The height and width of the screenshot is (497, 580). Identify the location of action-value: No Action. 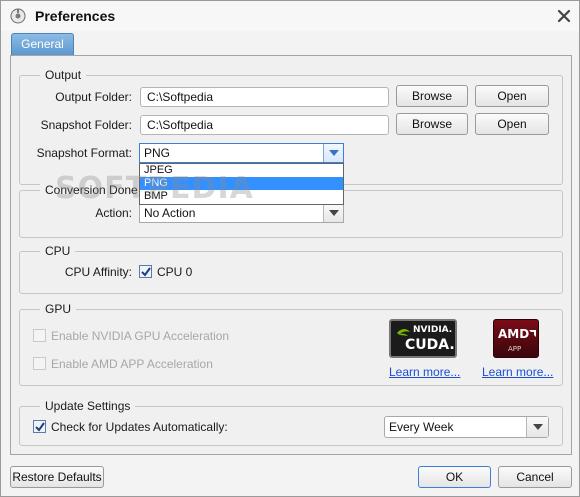
(170, 213).